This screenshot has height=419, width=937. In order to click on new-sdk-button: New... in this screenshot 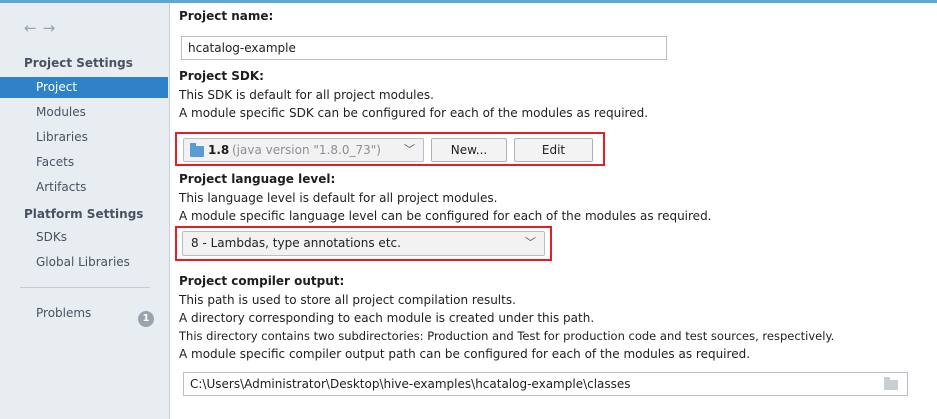, I will do `click(469, 150)`.